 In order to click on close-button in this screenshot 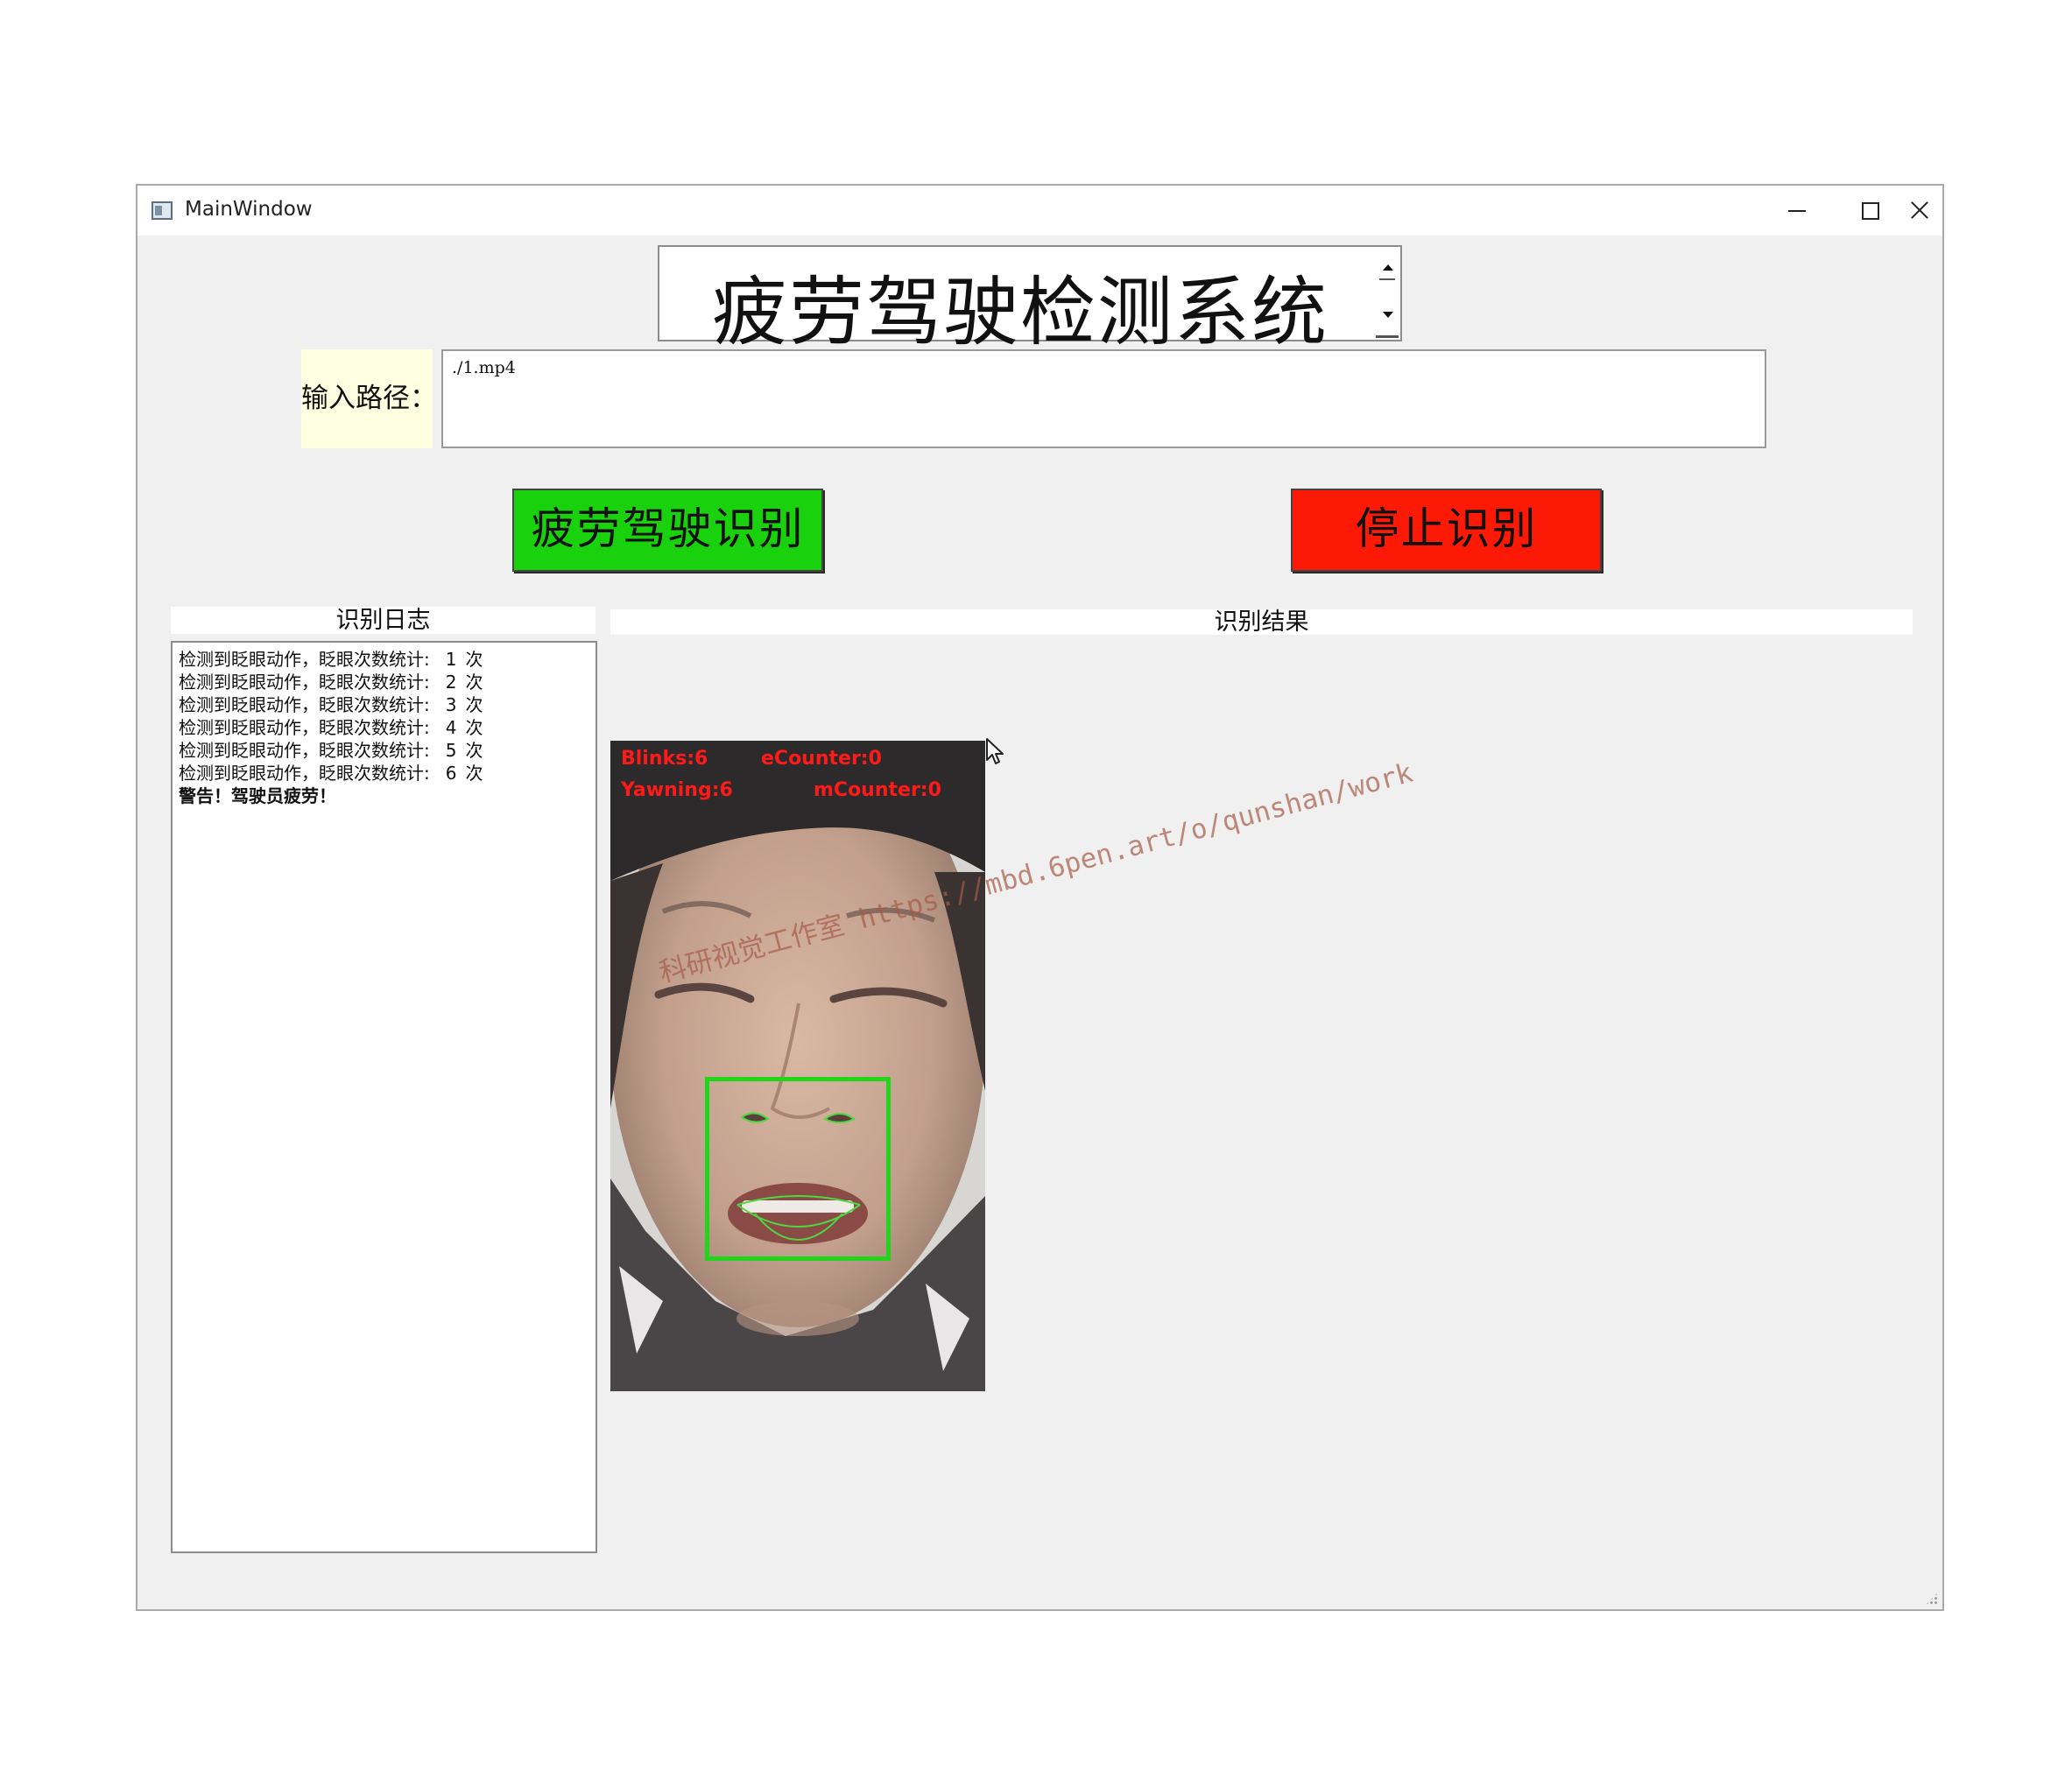, I will do `click(1924, 211)`.